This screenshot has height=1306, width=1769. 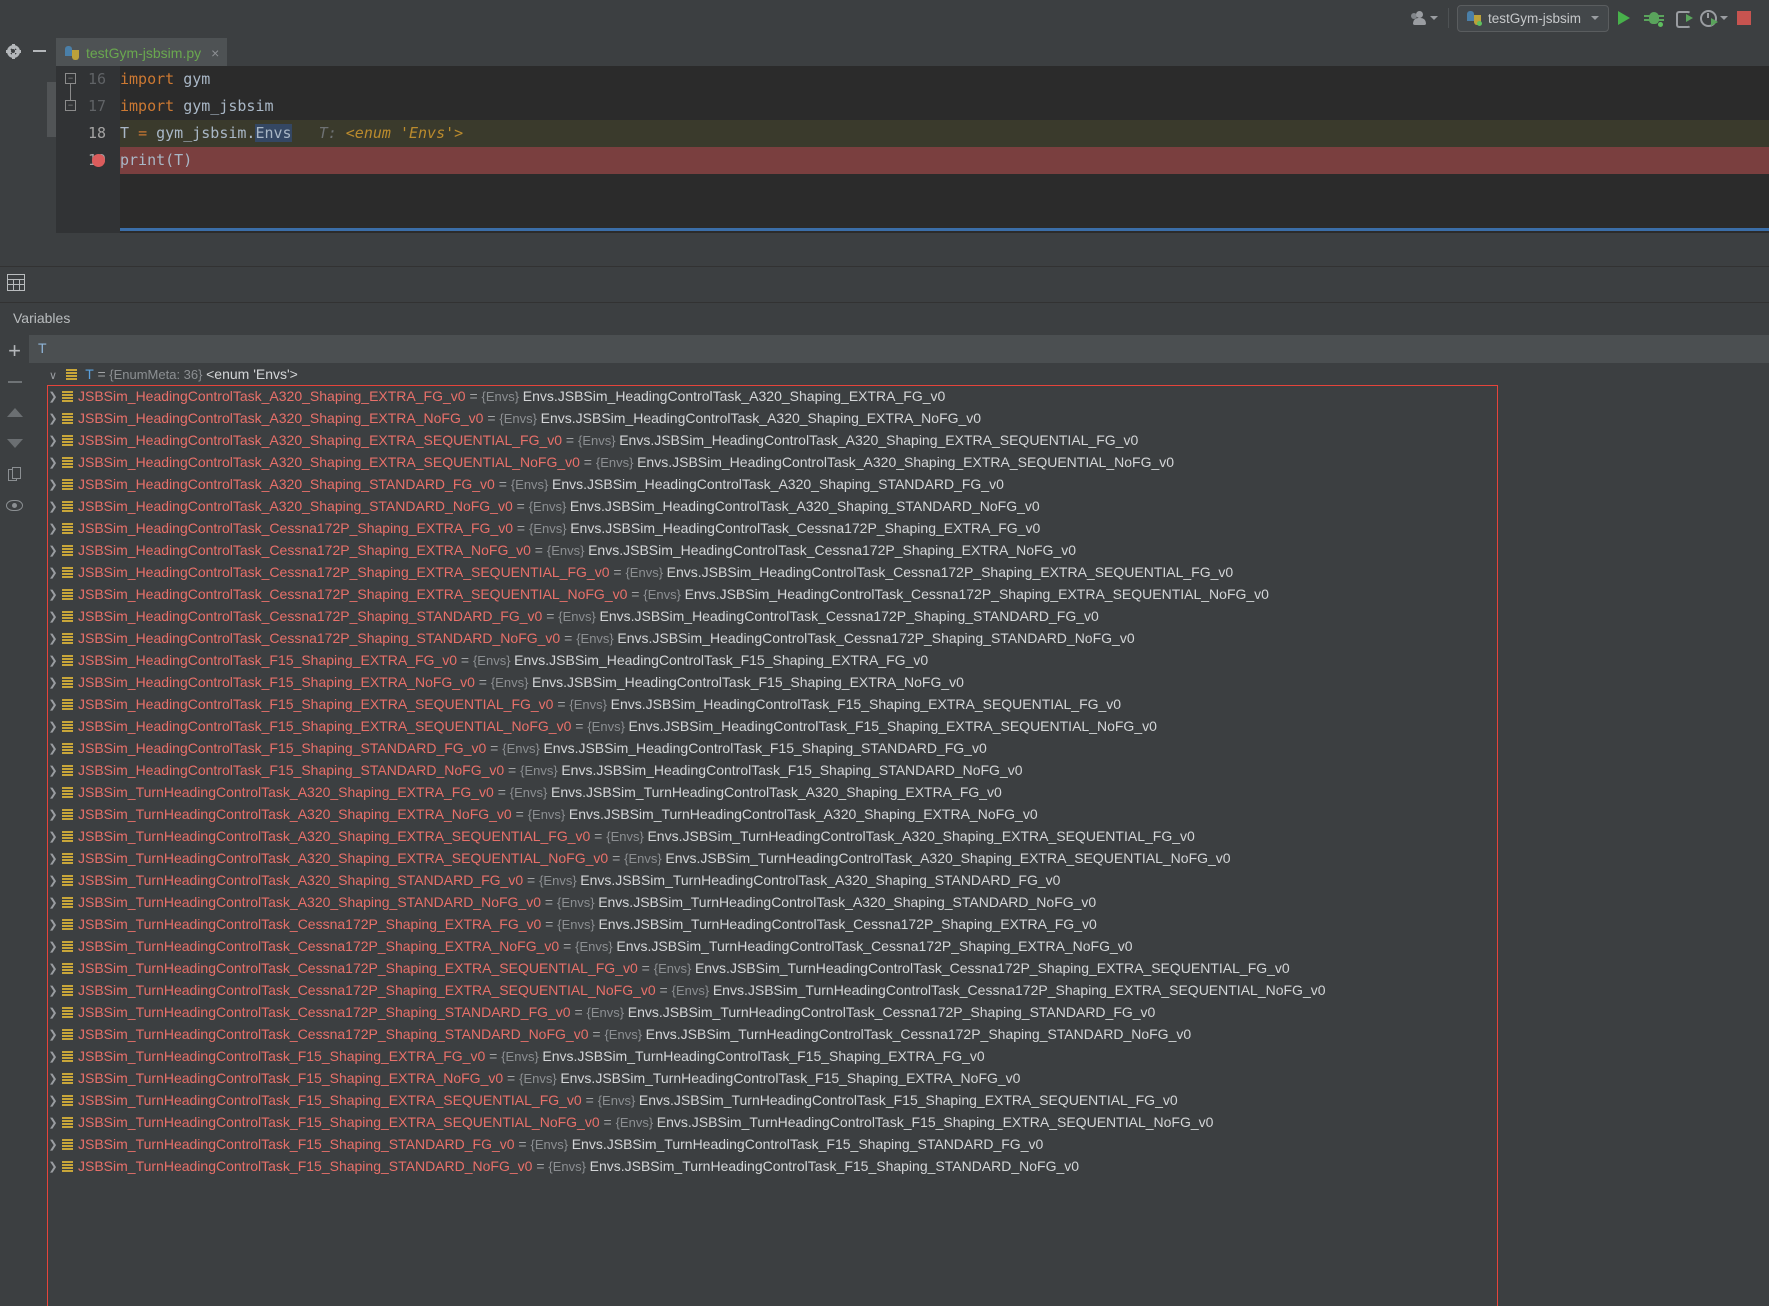 I want to click on move-down-button, so click(x=14, y=443).